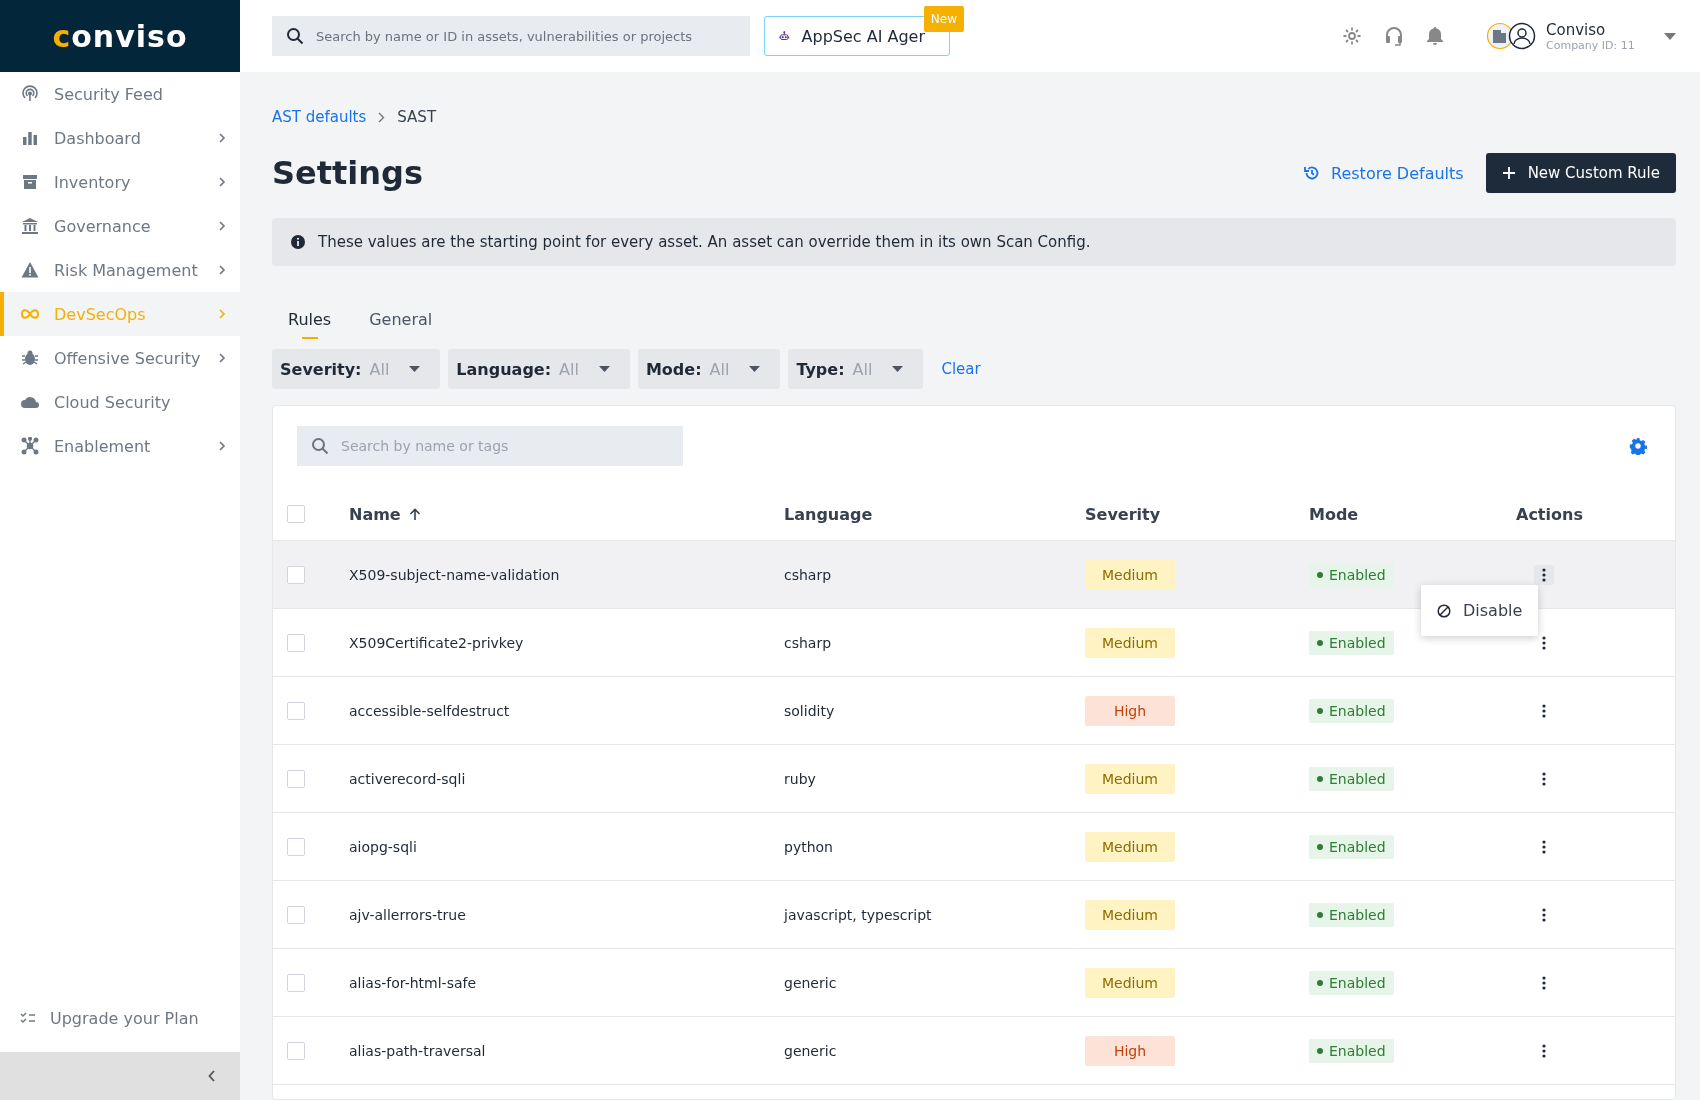 This screenshot has width=1700, height=1100. What do you see at coordinates (974, 710) in the screenshot?
I see `table-row: accessible-selfdestruct solidity High Enabled` at bounding box center [974, 710].